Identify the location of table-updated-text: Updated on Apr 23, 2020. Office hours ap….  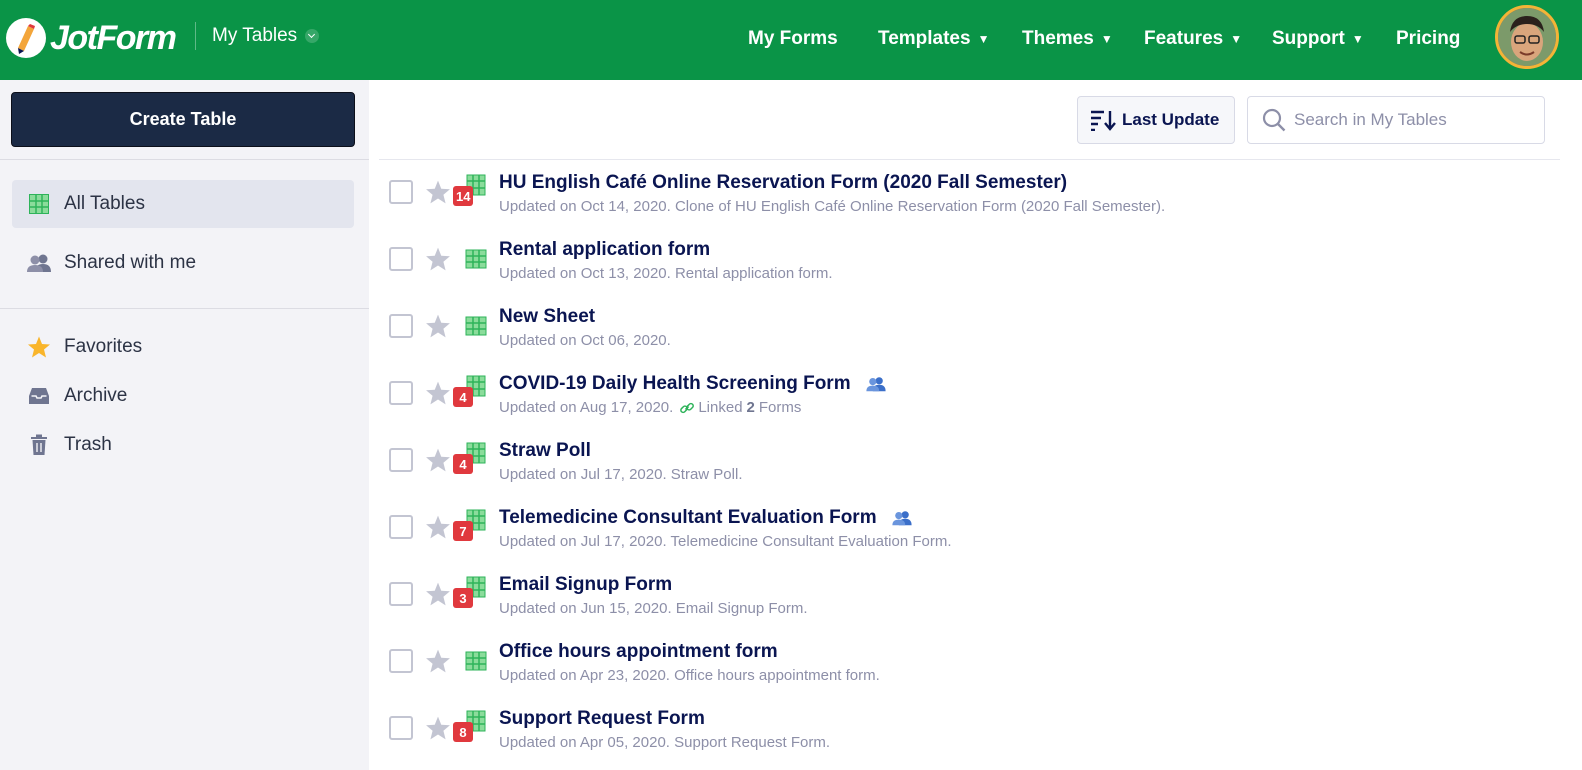
(689, 675).